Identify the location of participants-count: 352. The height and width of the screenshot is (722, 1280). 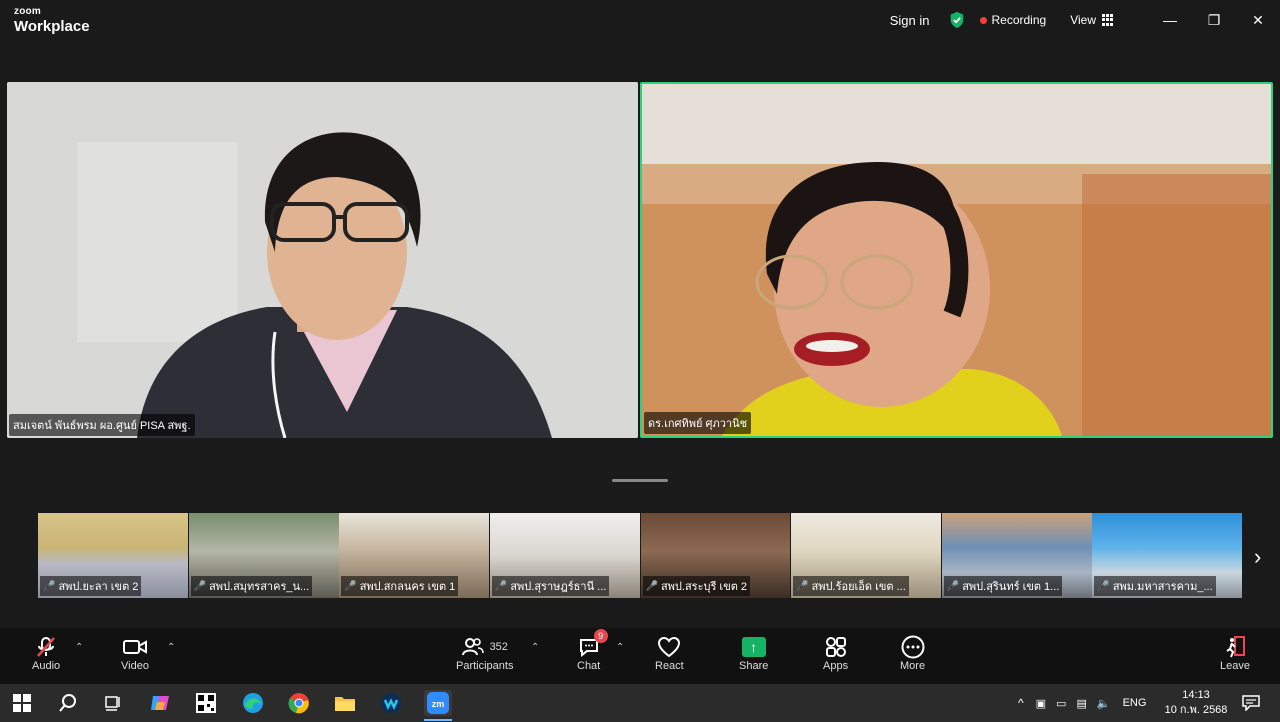
(498, 647).